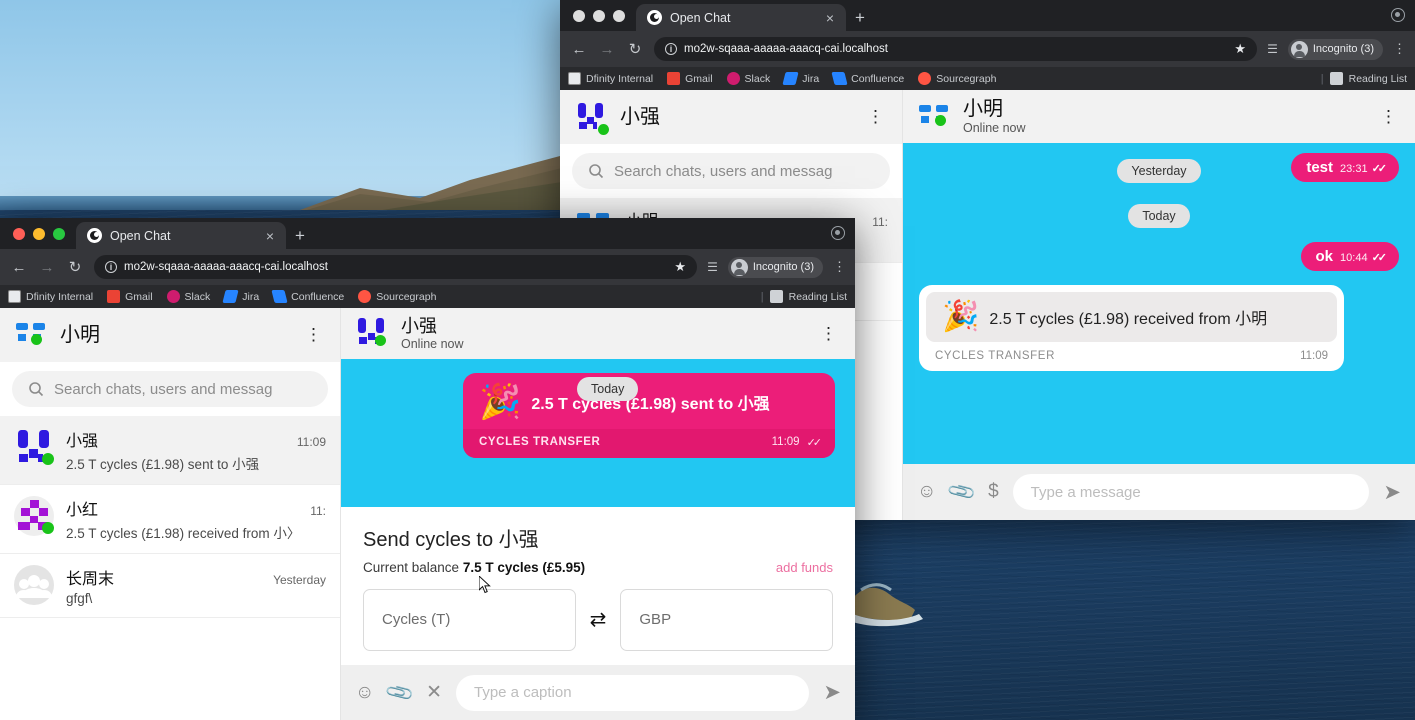  What do you see at coordinates (1128, 319) in the screenshot?
I see `transfer-text: 2.5 T cycles (£1.98) received from 小明` at bounding box center [1128, 319].